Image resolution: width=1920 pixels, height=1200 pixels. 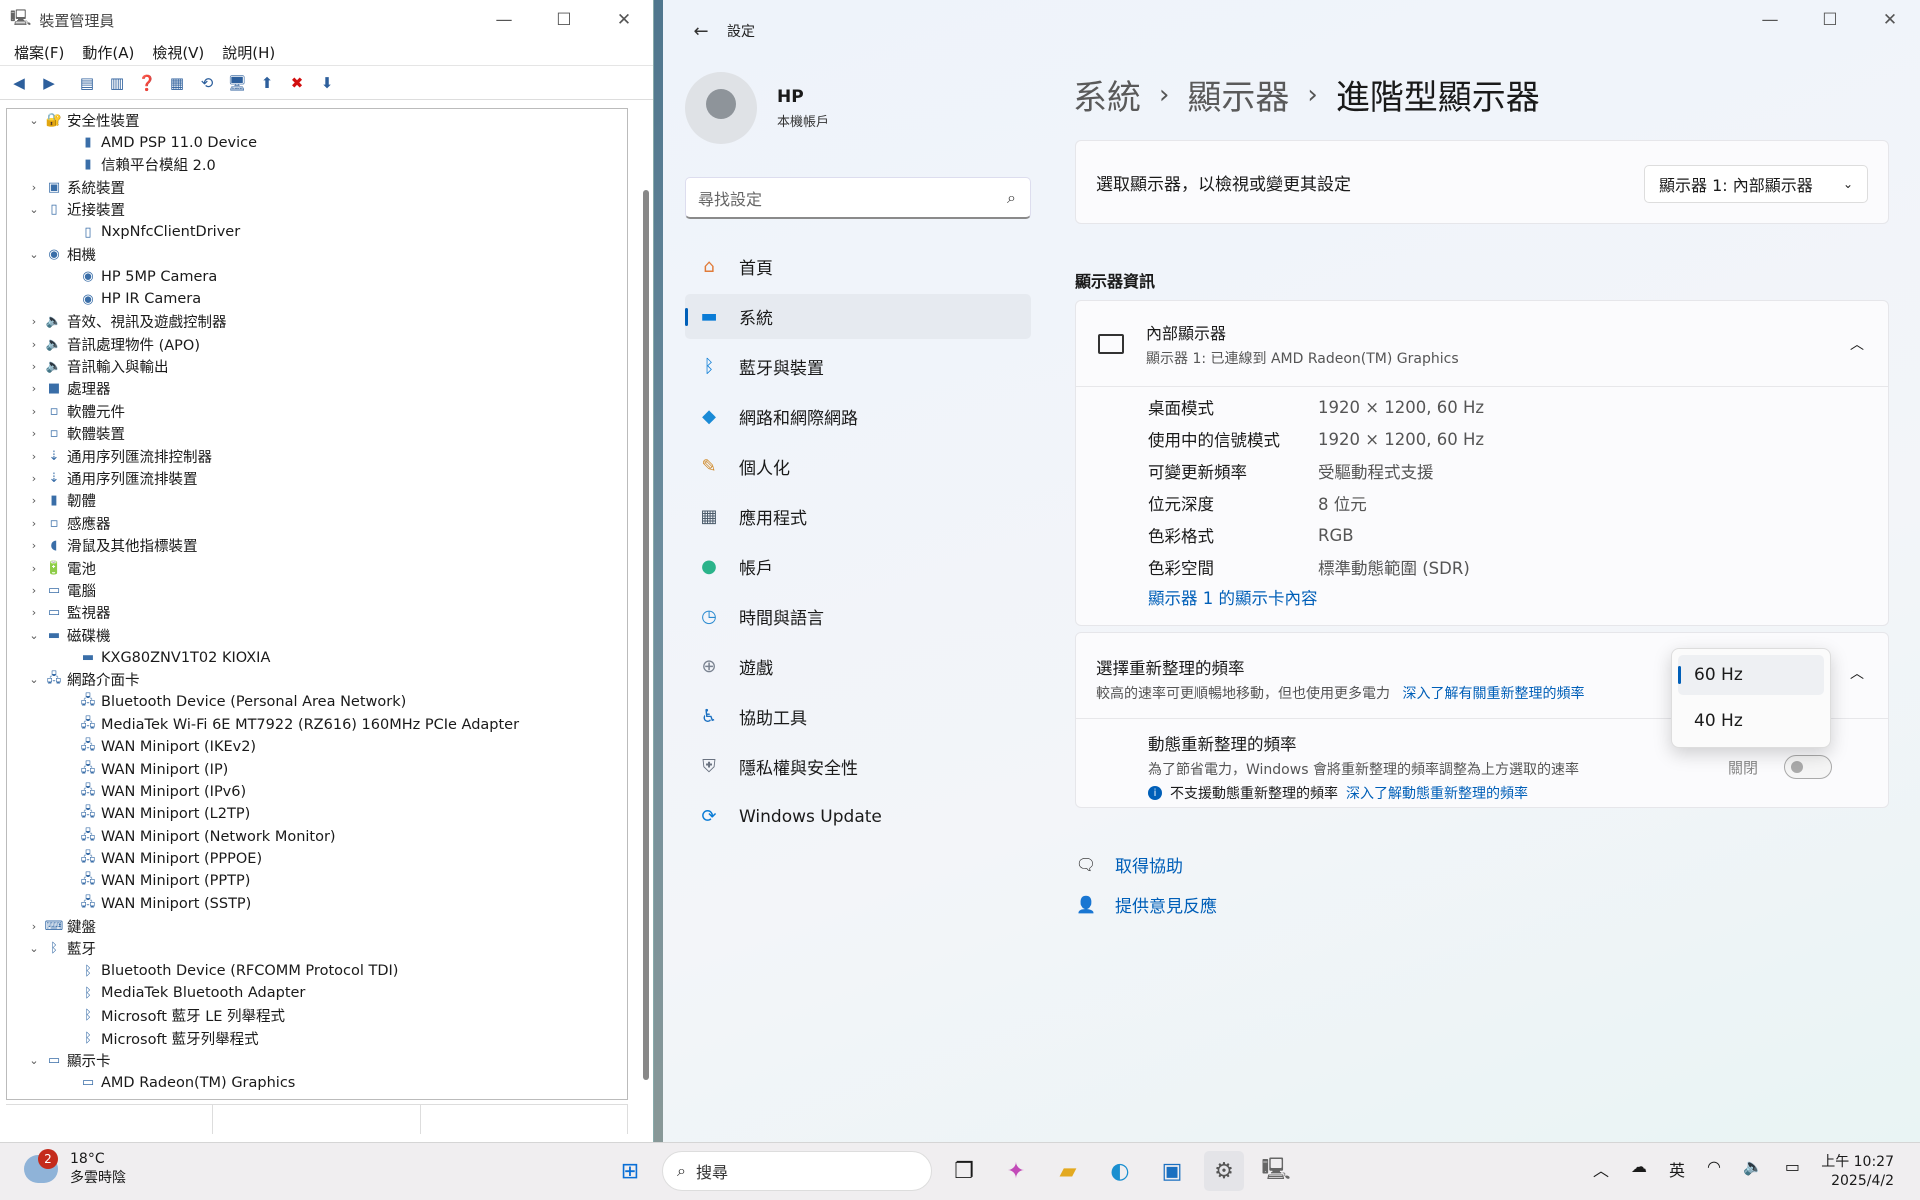 What do you see at coordinates (1830, 20) in the screenshot?
I see `maximize-button: ☐` at bounding box center [1830, 20].